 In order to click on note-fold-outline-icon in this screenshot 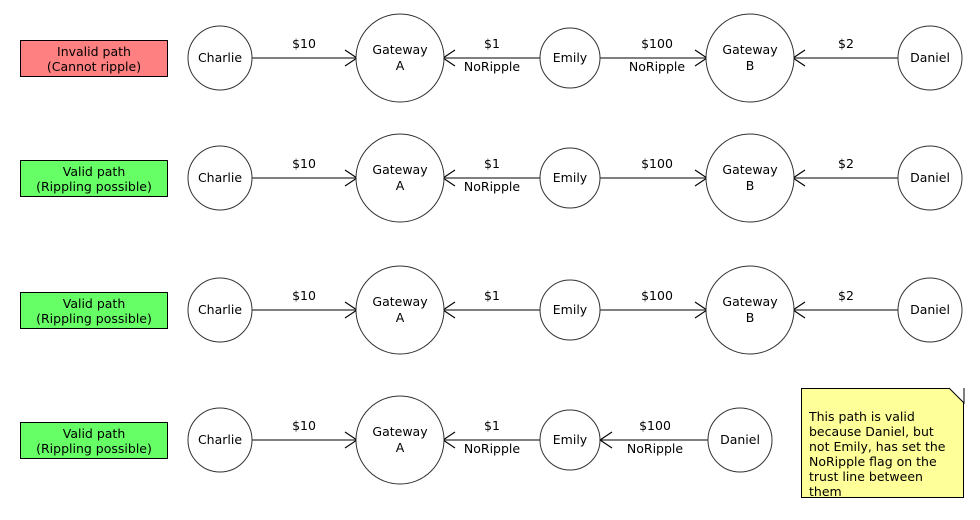, I will do `click(956, 395)`.